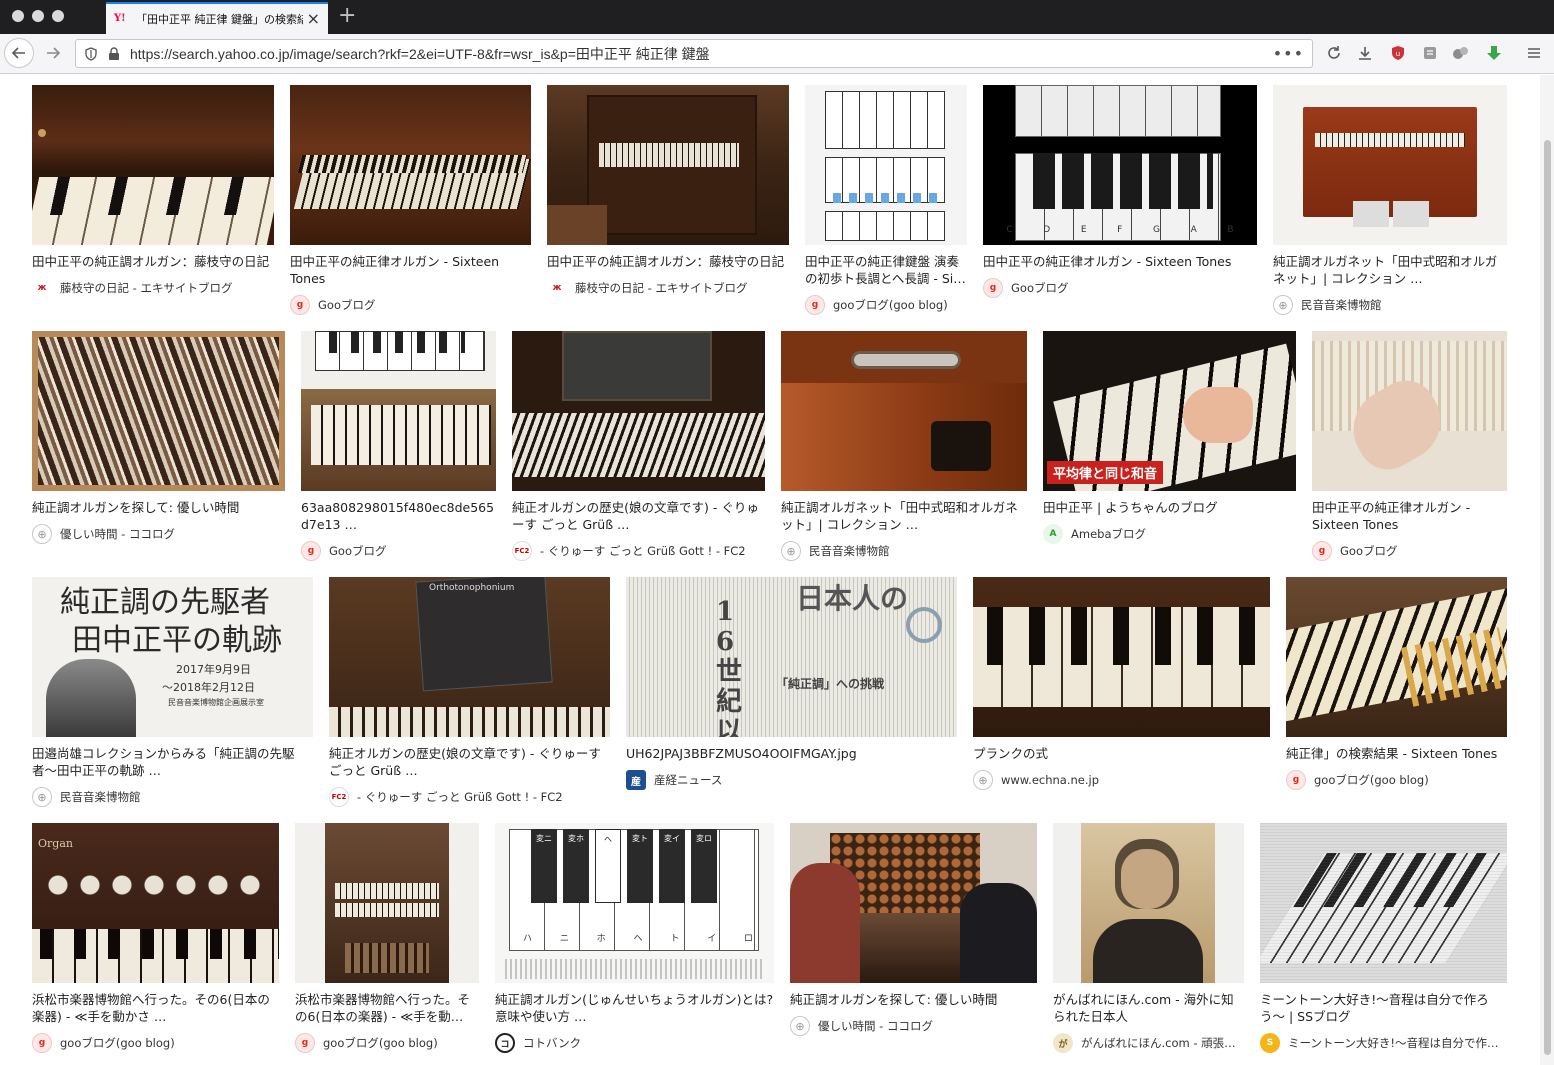 This screenshot has width=1554, height=1065. What do you see at coordinates (117, 534) in the screenshot?
I see `result-source-name: 優しい時間 - ココログ` at bounding box center [117, 534].